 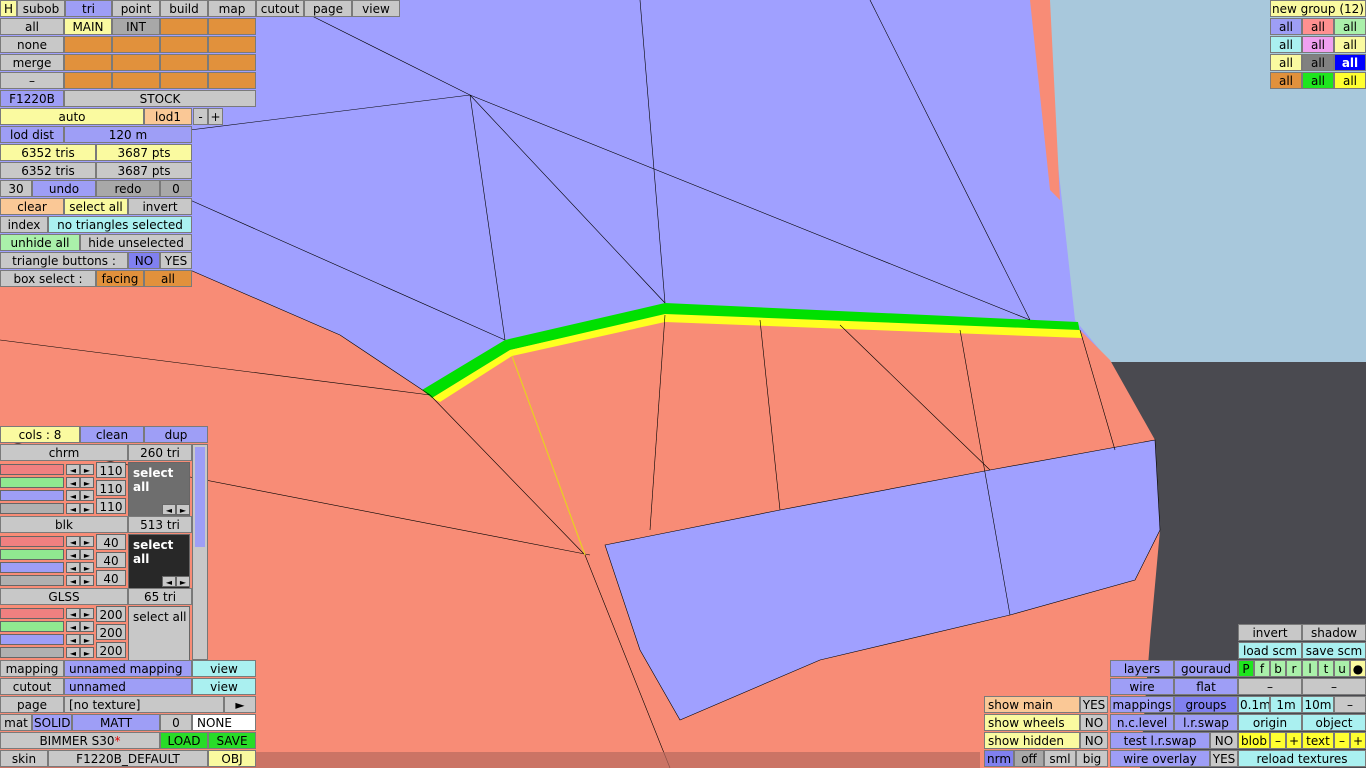 I want to click on load-button: LOAD, so click(x=184, y=740).